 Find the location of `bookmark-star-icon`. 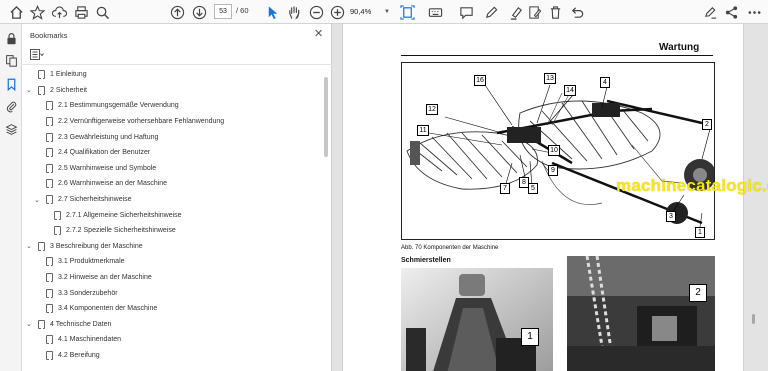

bookmark-star-icon is located at coordinates (37, 12).